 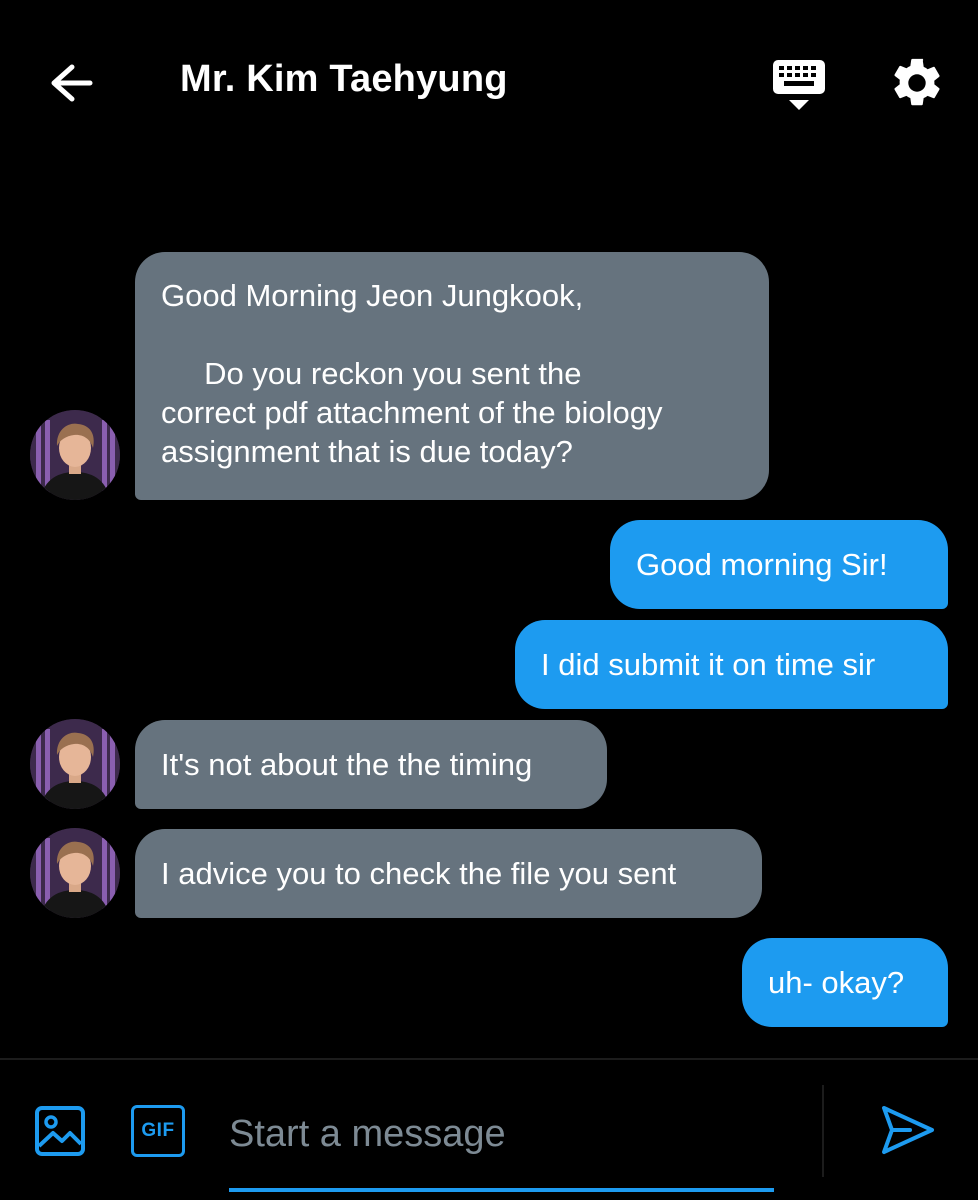 What do you see at coordinates (836, 982) in the screenshot?
I see `message-text: uh- okay?` at bounding box center [836, 982].